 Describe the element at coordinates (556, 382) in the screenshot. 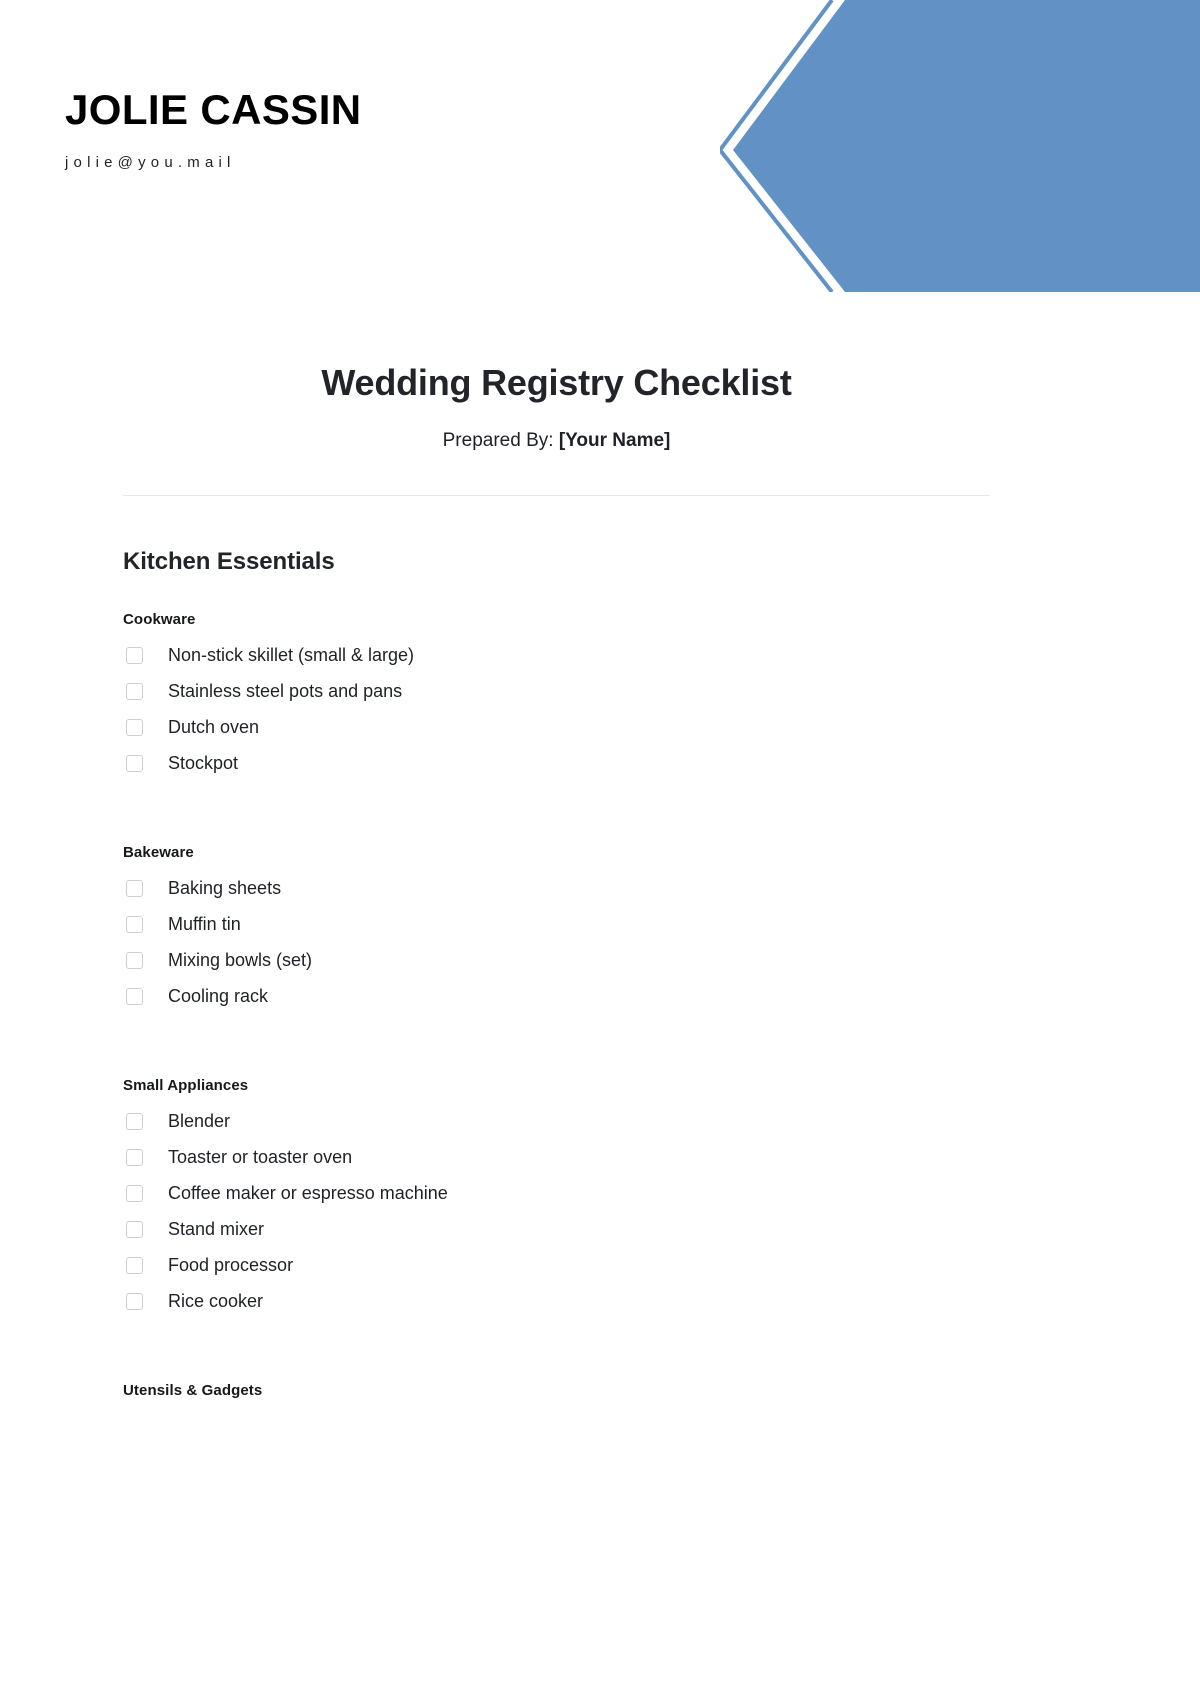

I see `page-title: Wedding Registry Checklist` at that location.